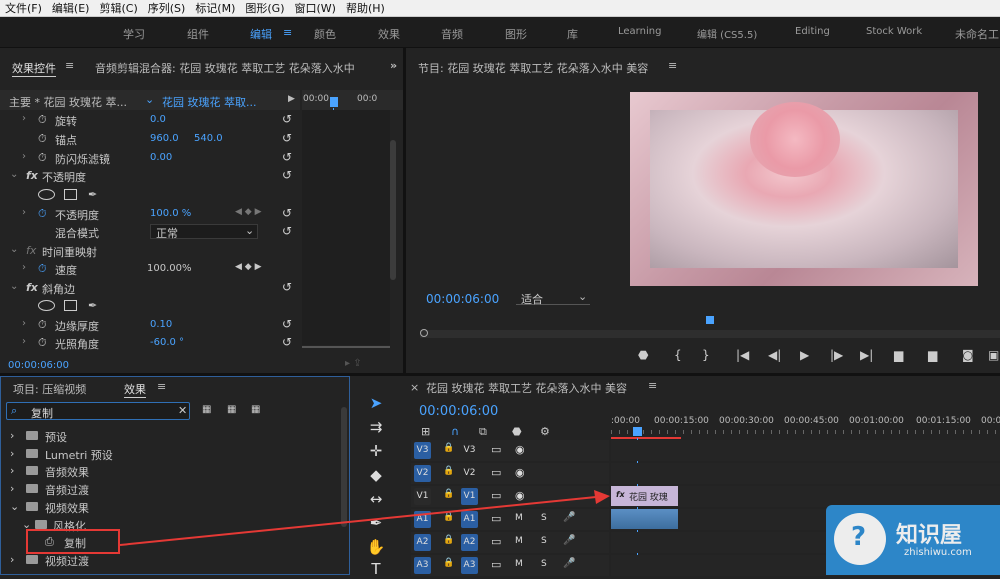  I want to click on watermark-logo-icon: ?, so click(860, 539).